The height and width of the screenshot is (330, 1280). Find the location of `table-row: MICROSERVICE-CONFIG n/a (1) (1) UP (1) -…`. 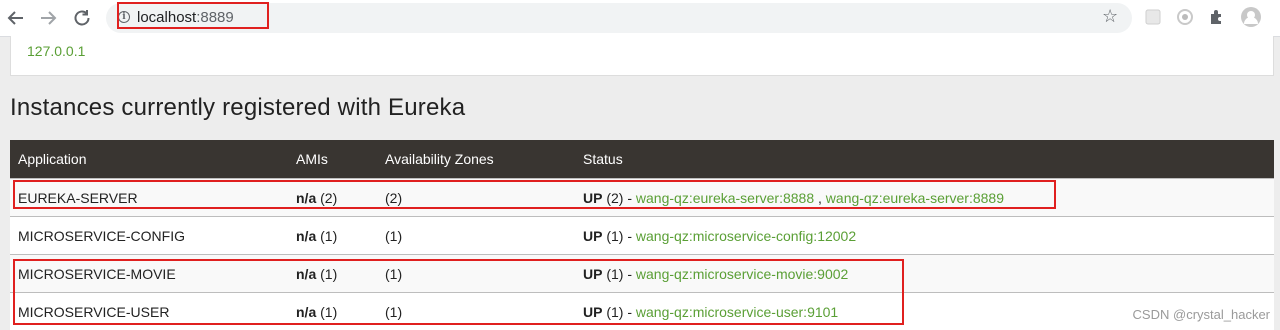

table-row: MICROSERVICE-CONFIG n/a (1) (1) UP (1) -… is located at coordinates (642, 236).